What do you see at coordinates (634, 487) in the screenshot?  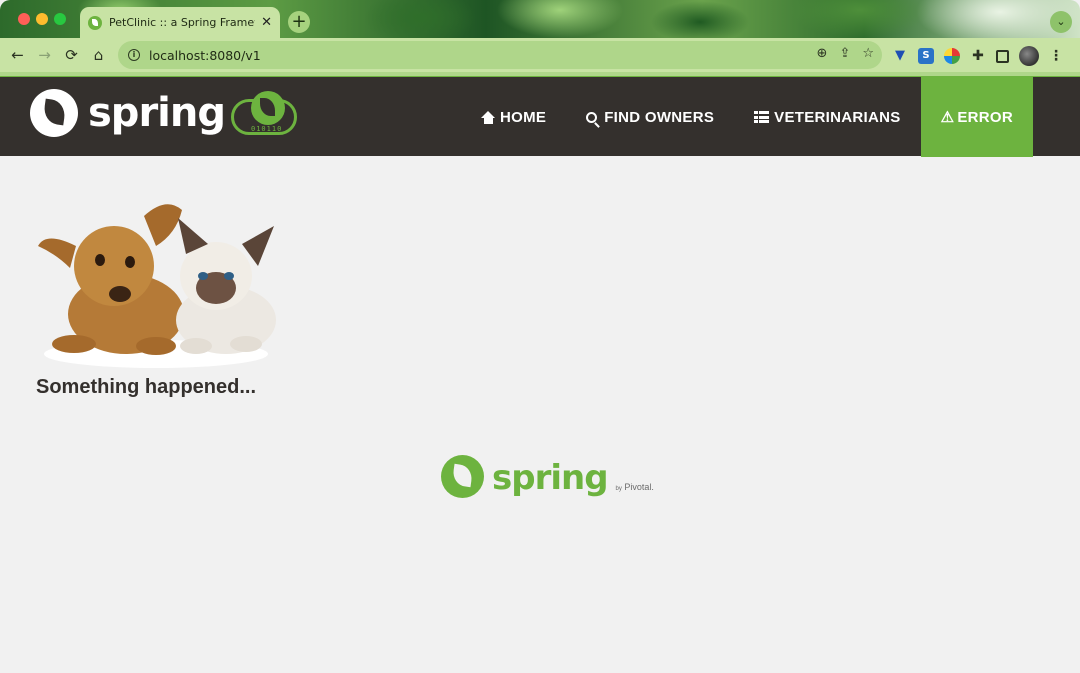 I see `footer-by-pivotal: by Pivotal.` at bounding box center [634, 487].